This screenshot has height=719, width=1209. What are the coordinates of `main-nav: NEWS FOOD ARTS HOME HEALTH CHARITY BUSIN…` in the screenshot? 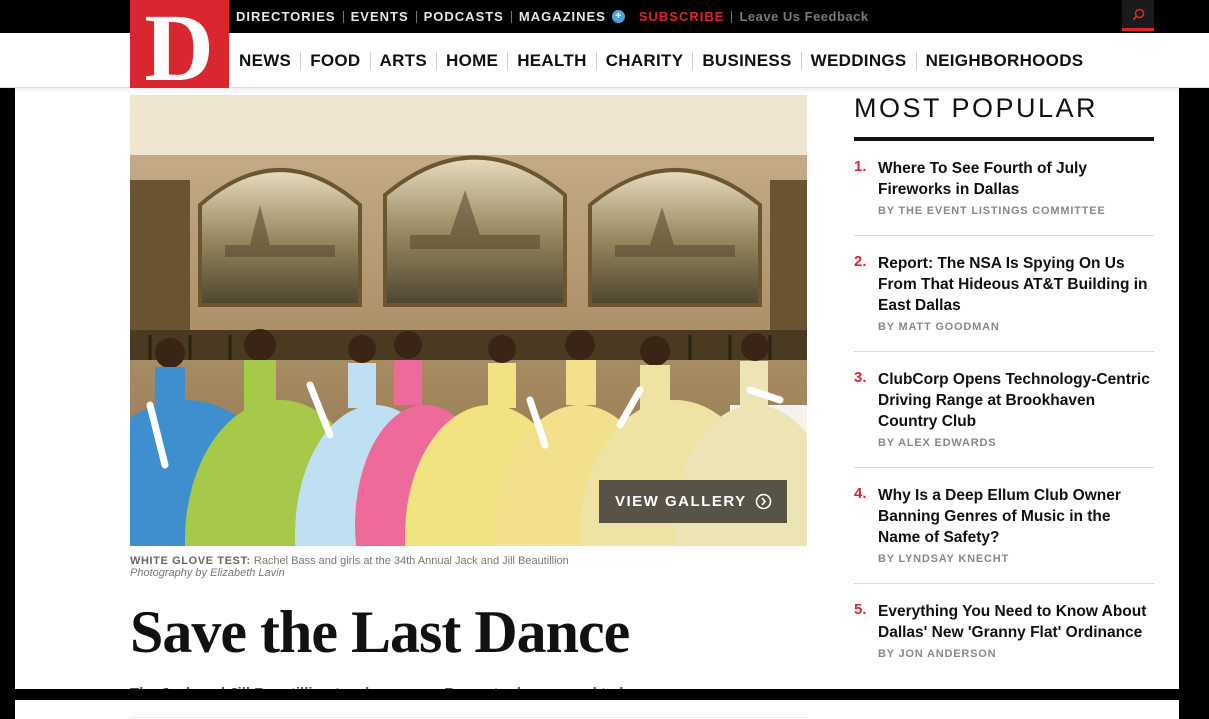 It's located at (661, 60).